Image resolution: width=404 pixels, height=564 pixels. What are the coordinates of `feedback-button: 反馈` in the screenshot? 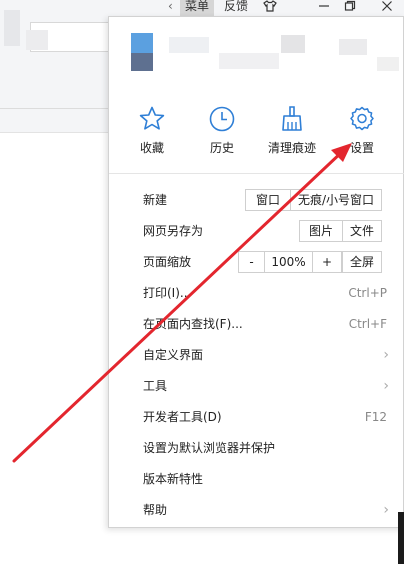 It's located at (236, 8).